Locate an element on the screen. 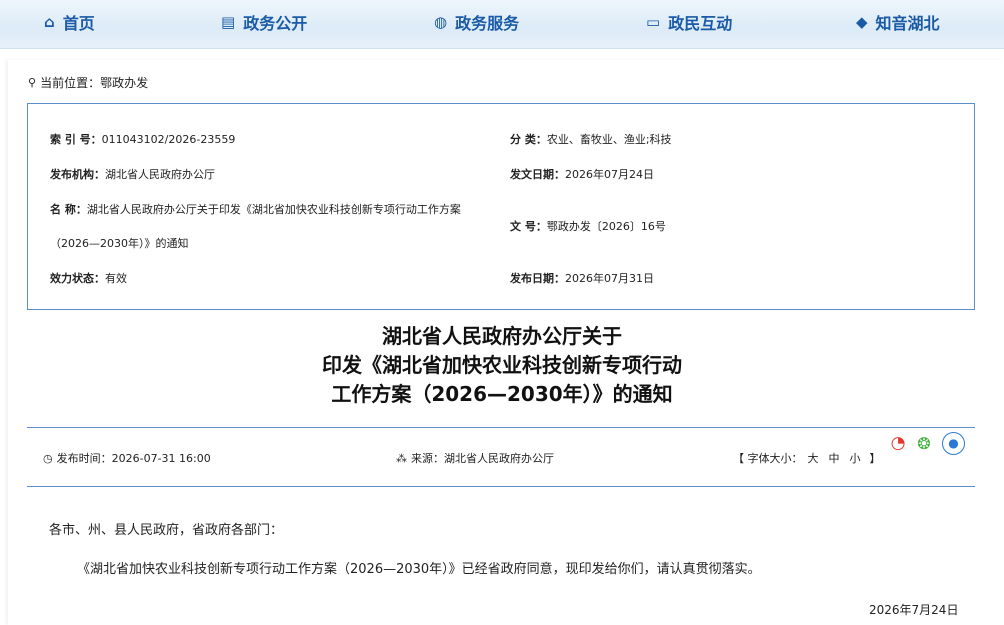 Image resolution: width=1004 pixels, height=625 pixels. index-value: 011043102/2026-23559 is located at coordinates (168, 139).